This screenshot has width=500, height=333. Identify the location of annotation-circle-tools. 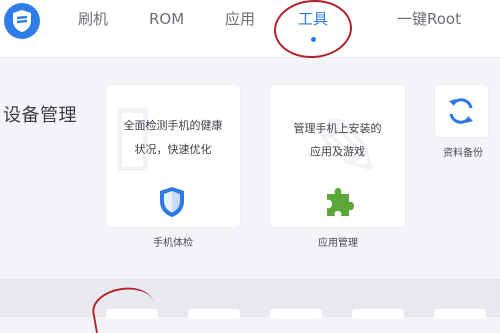
(313, 30).